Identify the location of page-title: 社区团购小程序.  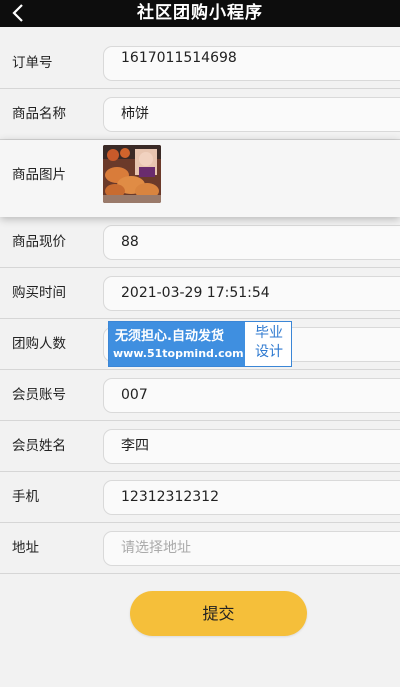
(200, 13).